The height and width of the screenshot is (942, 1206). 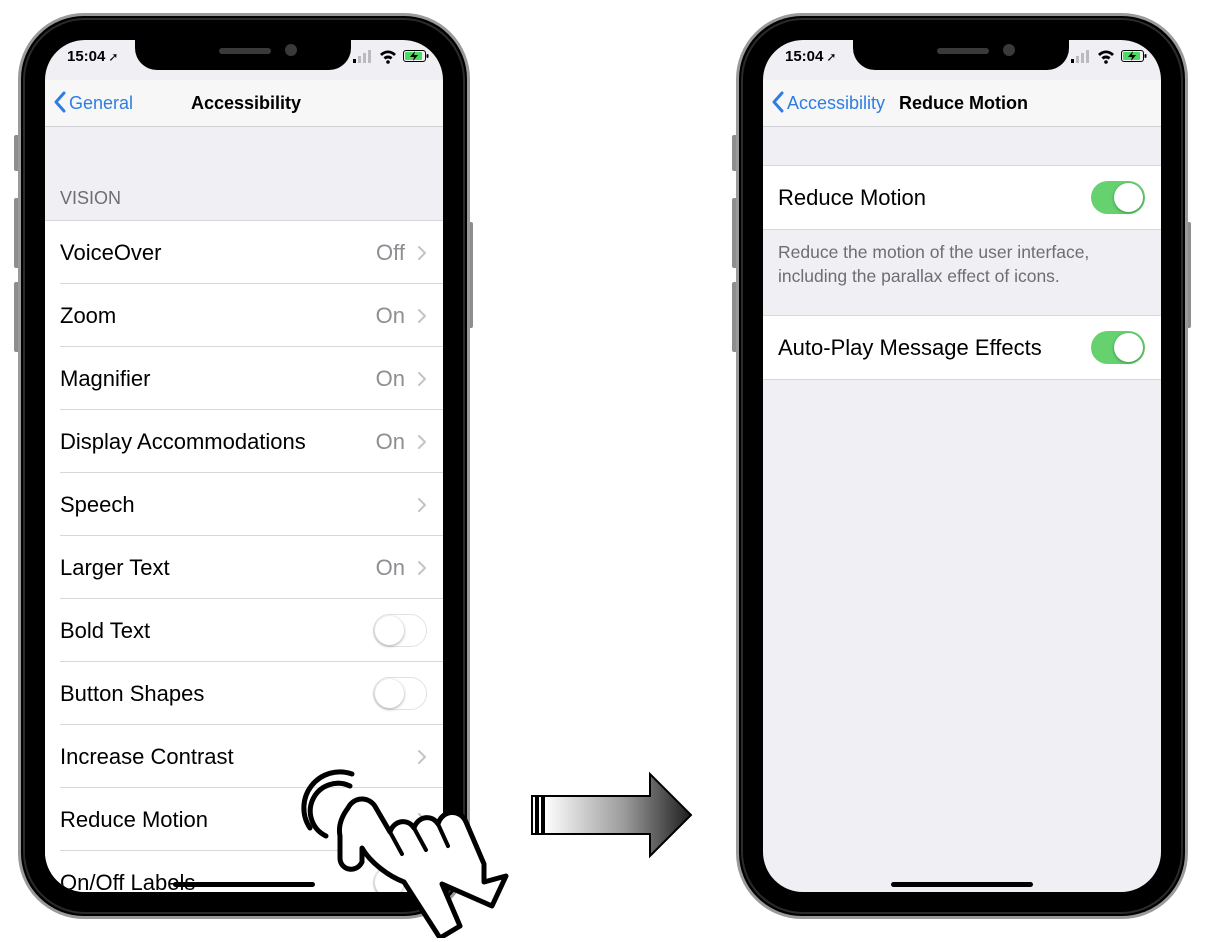 What do you see at coordinates (132, 693) in the screenshot?
I see `row-label: Button Shapes` at bounding box center [132, 693].